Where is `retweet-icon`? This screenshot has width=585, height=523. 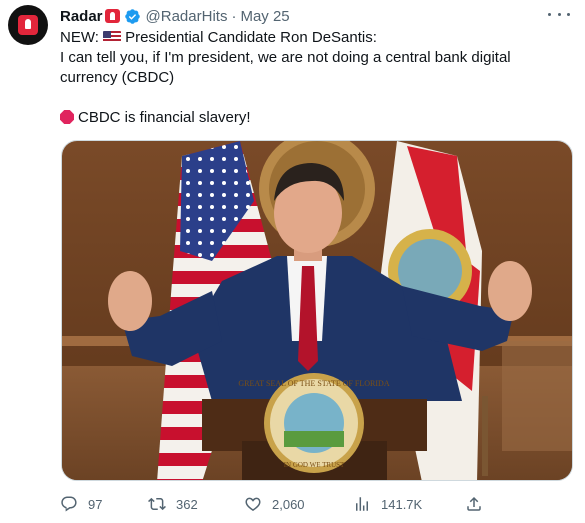 retweet-icon is located at coordinates (157, 504).